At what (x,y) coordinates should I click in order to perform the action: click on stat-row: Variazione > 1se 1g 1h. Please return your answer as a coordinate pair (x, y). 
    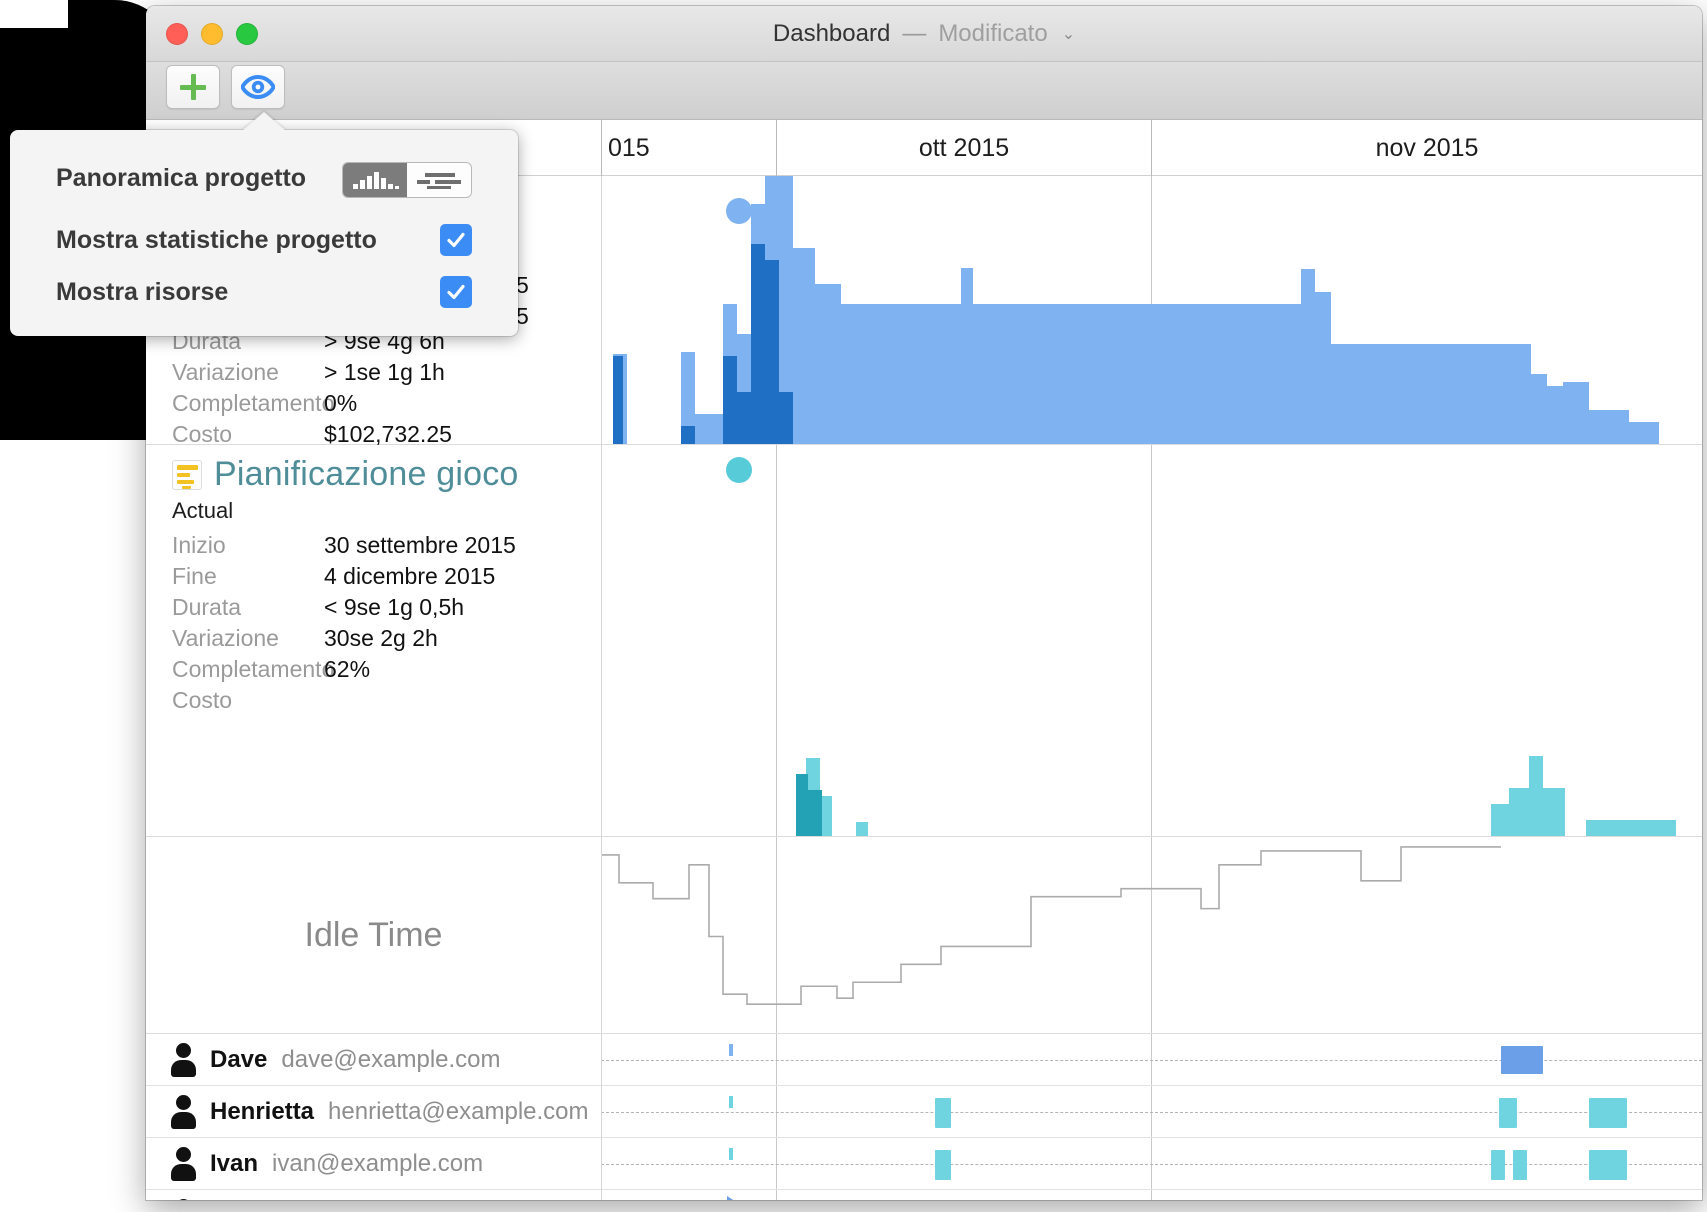
    Looking at the image, I should click on (386, 374).